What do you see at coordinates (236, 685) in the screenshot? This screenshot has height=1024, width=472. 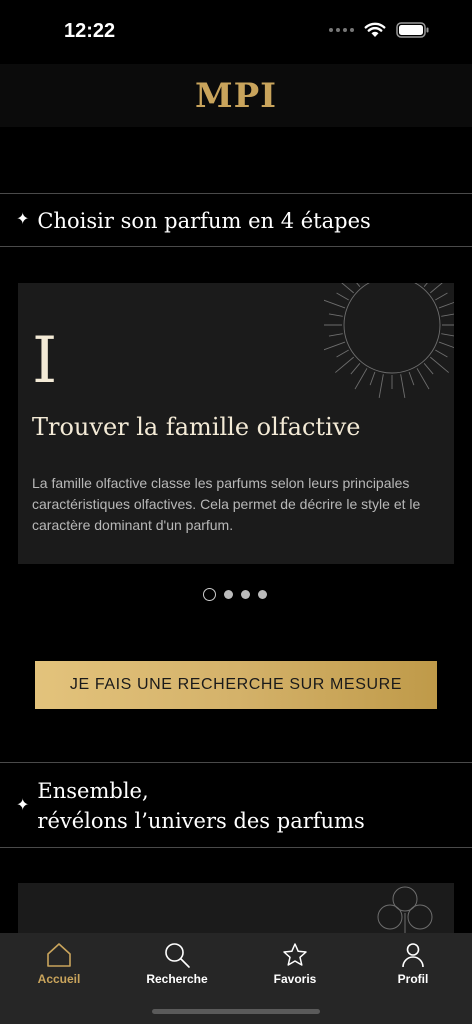 I see `custom-search-button: JE FAIS UNE RECHERCHE SUR MESURE` at bounding box center [236, 685].